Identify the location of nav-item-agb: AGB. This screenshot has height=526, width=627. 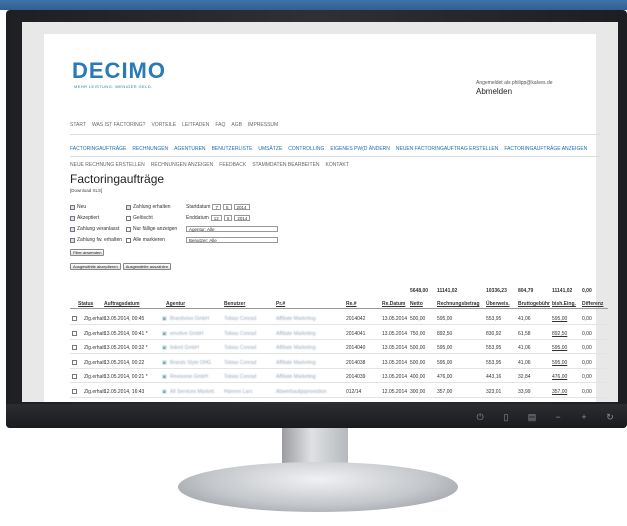
(236, 125).